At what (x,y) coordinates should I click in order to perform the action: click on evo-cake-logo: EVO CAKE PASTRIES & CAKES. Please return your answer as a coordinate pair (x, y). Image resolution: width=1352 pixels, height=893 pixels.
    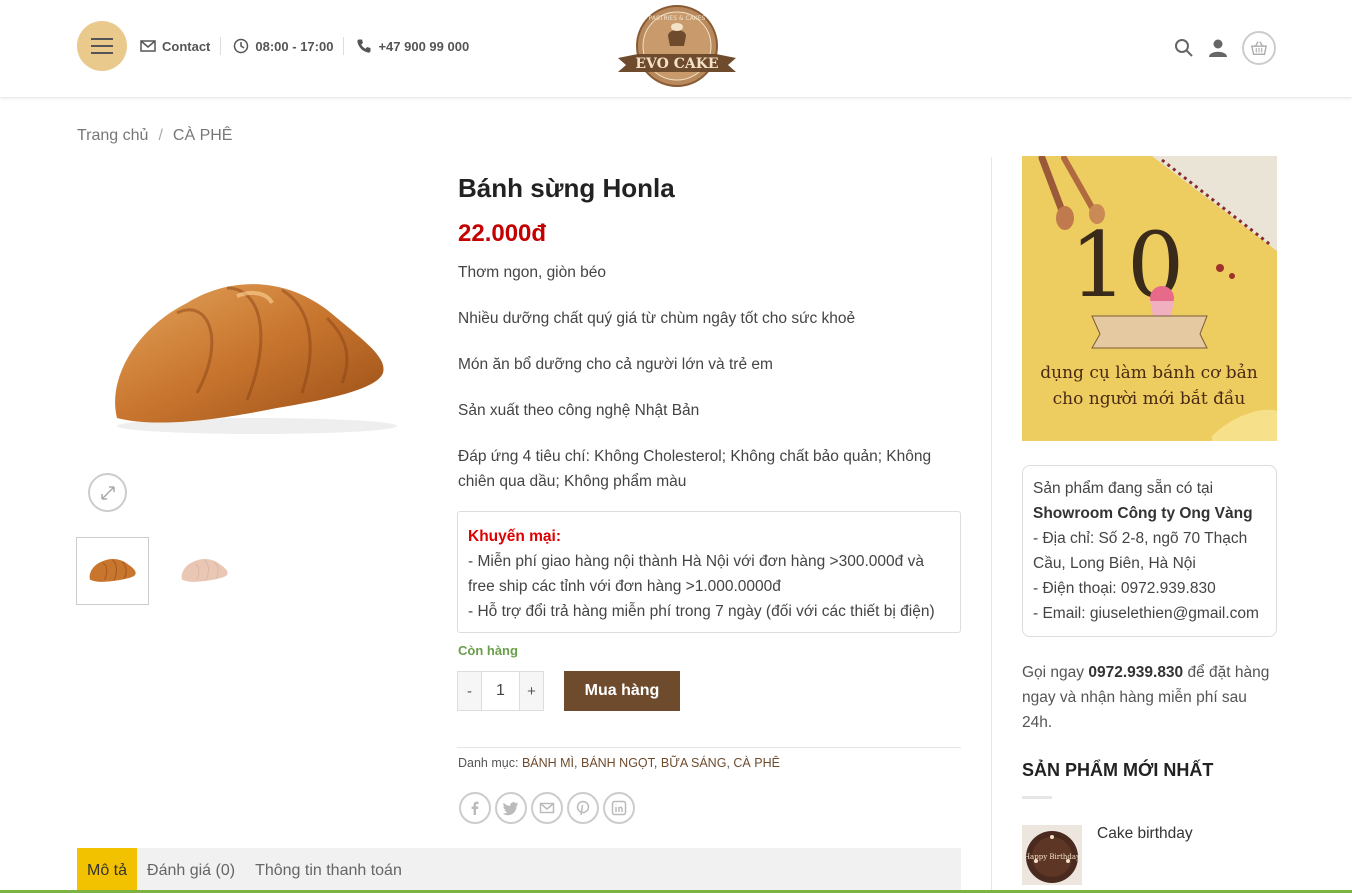
    Looking at the image, I should click on (677, 46).